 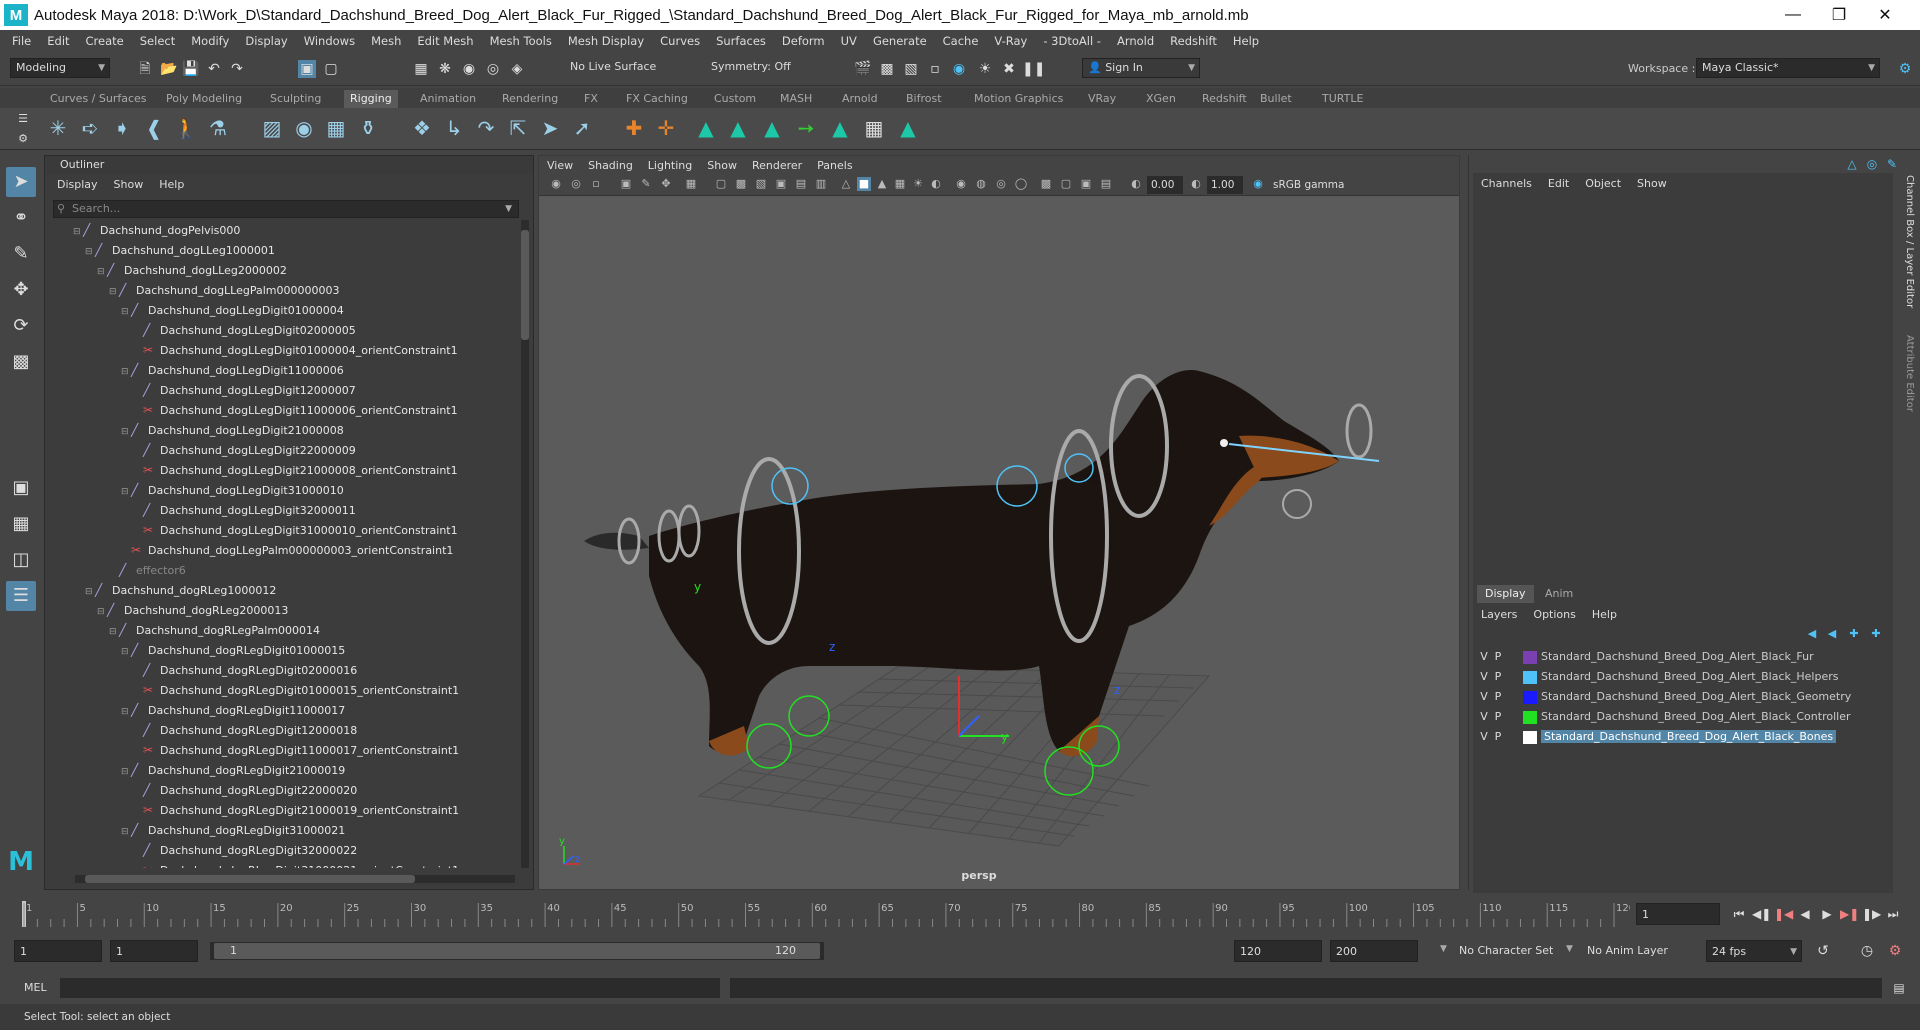 I want to click on viewport-menu-shading: Shading, so click(x=610, y=165).